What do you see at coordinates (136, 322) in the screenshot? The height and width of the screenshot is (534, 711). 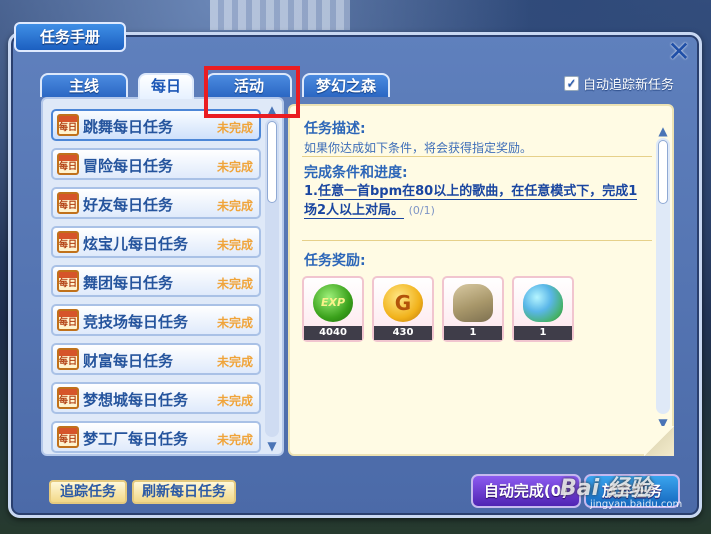 I see `task-name: 竞技场每日任务` at bounding box center [136, 322].